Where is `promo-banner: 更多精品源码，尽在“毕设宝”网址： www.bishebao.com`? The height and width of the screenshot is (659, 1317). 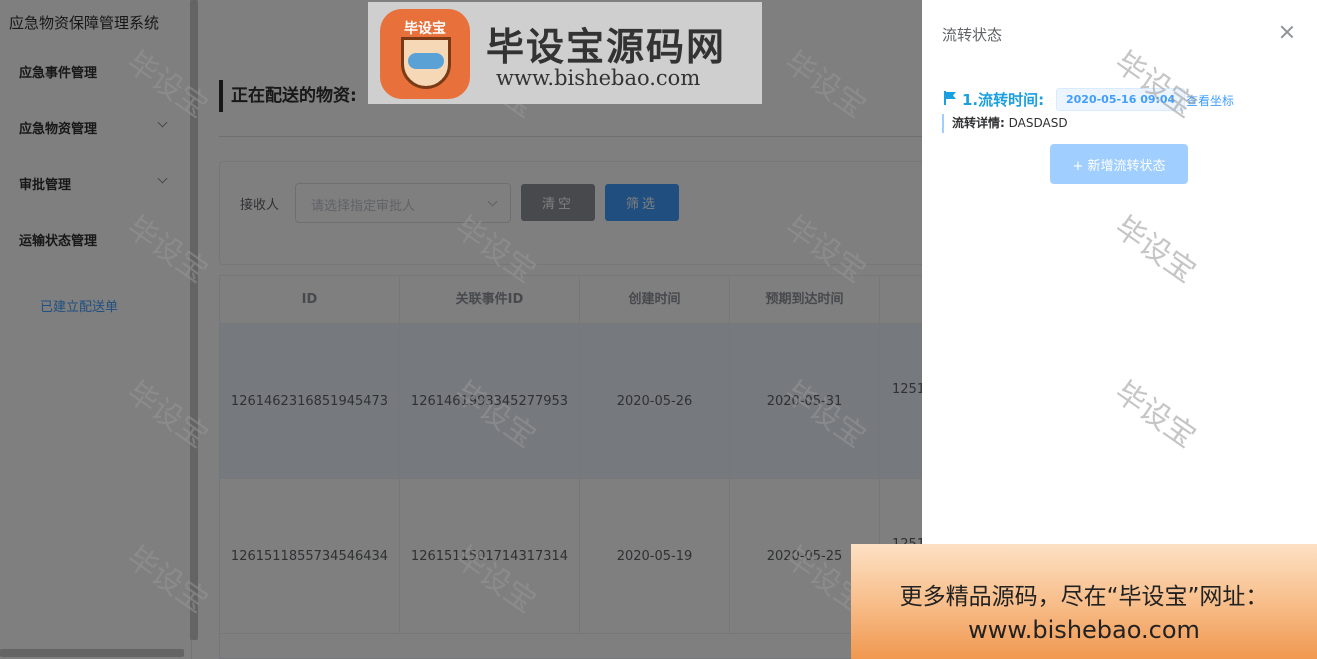
promo-banner: 更多精品源码，尽在“毕设宝”网址： www.bishebao.com is located at coordinates (1084, 601).